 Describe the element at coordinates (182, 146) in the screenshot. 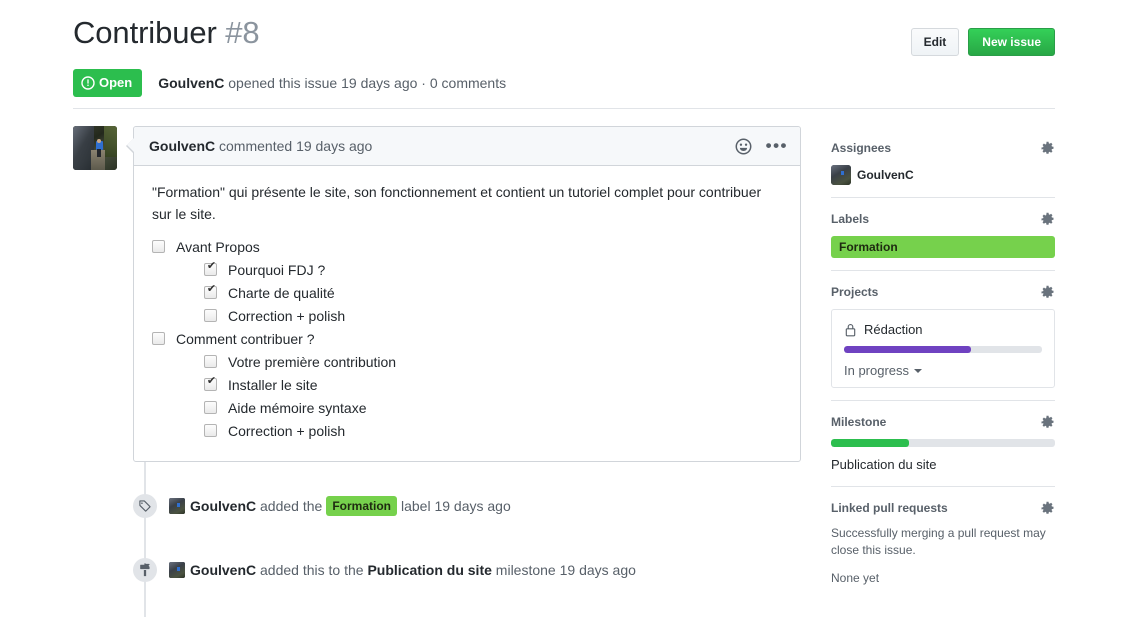

I see `comment-author: GoulvenC` at that location.